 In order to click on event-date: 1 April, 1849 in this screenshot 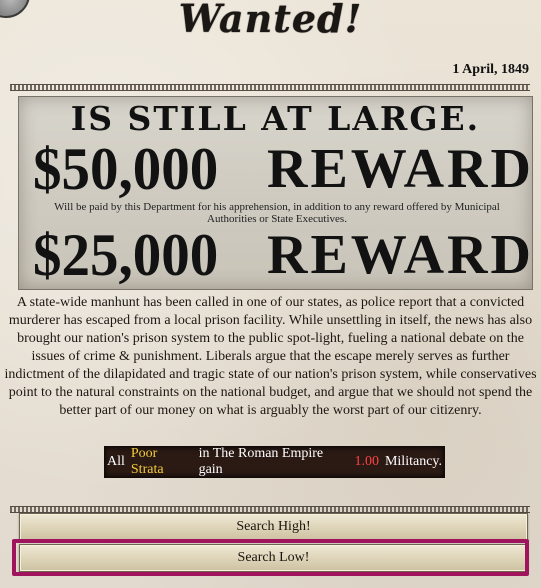, I will do `click(490, 69)`.